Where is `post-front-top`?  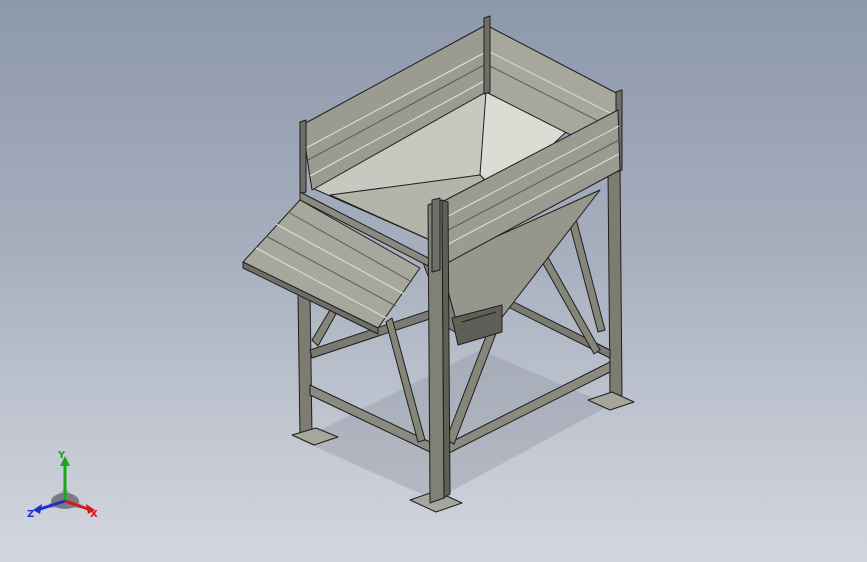 post-front-top is located at coordinates (436, 235).